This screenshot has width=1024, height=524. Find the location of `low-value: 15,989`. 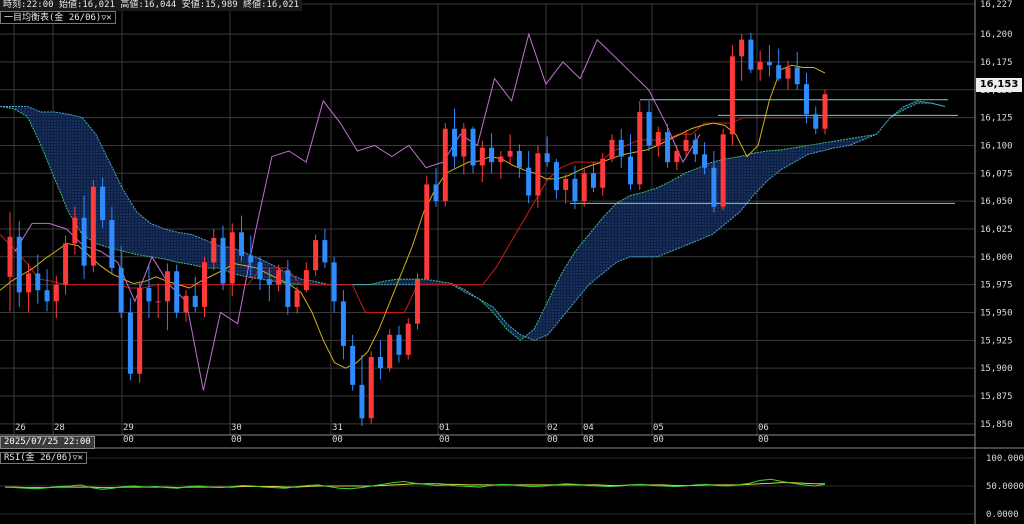

low-value: 15,989 is located at coordinates (221, 5).